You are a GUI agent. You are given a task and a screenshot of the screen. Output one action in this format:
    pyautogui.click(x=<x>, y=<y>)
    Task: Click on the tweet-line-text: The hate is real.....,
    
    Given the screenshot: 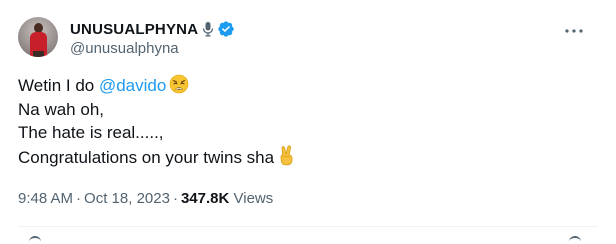 What is the action you would take?
    pyautogui.click(x=91, y=133)
    